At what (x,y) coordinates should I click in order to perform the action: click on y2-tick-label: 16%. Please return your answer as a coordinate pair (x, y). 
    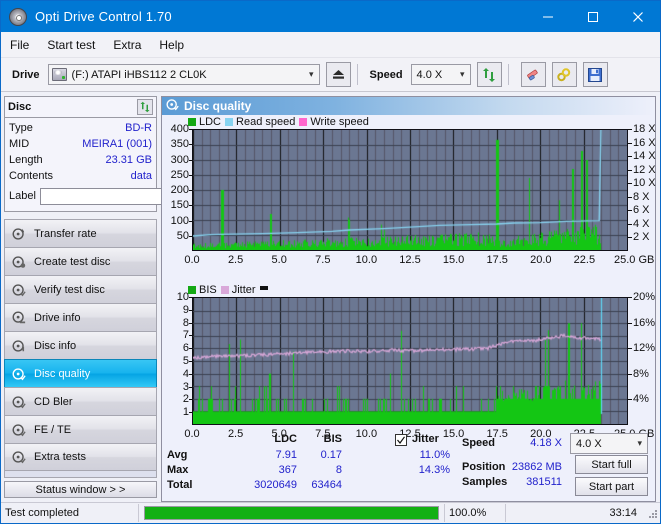
    Looking at the image, I should click on (644, 322).